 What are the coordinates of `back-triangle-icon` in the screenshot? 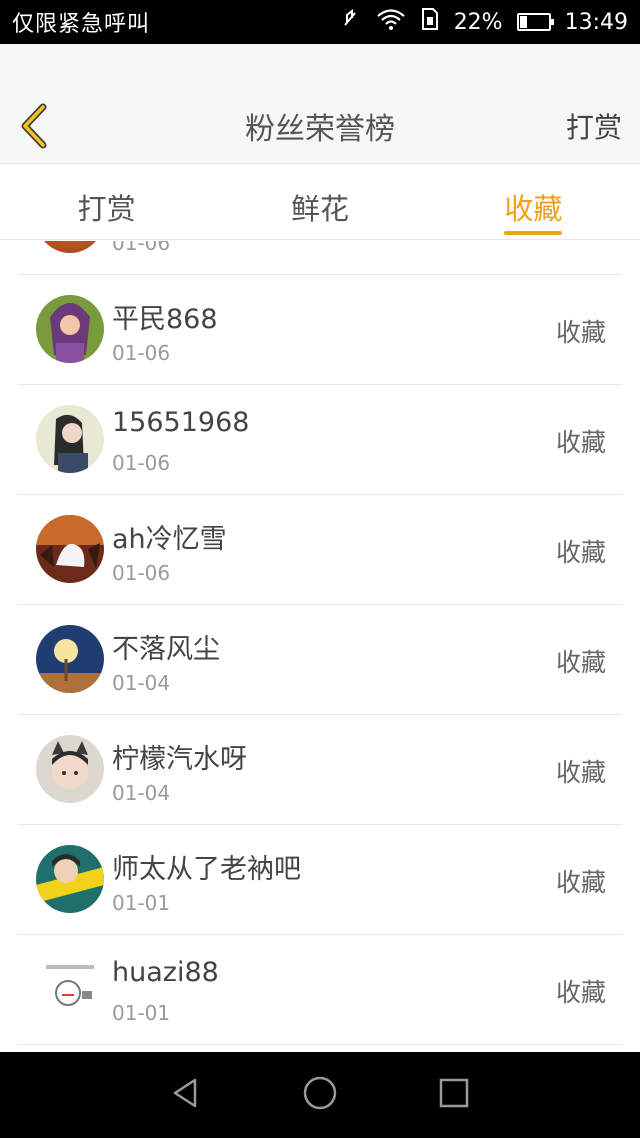 It's located at (186, 1095).